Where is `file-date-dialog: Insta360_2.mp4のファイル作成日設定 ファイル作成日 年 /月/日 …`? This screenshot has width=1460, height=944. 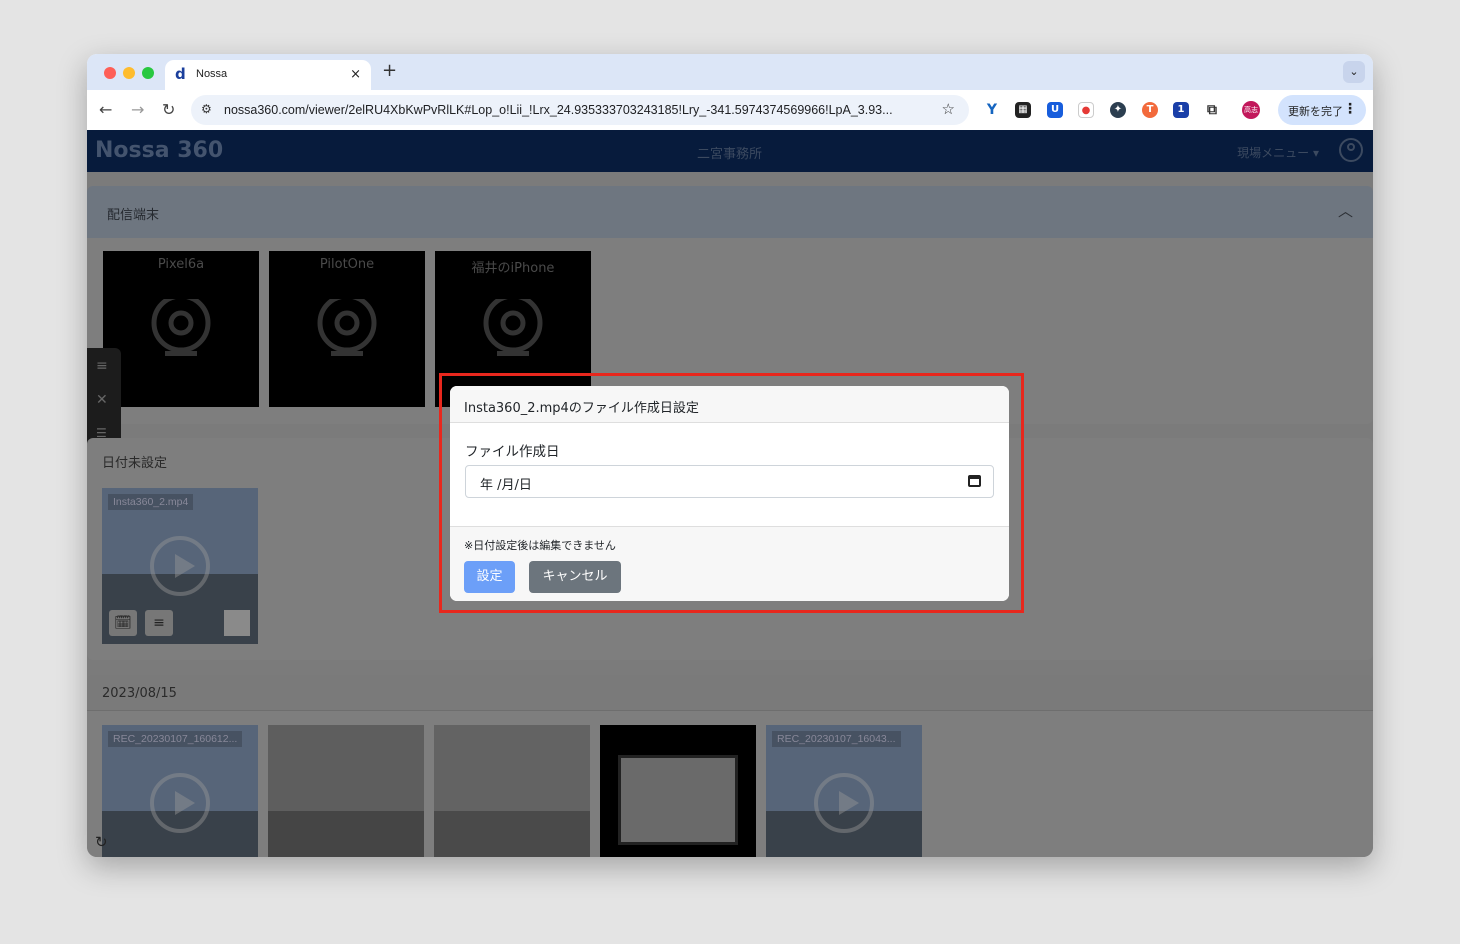 file-date-dialog: Insta360_2.mp4のファイル作成日設定 ファイル作成日 年 /月/日 … is located at coordinates (729, 493).